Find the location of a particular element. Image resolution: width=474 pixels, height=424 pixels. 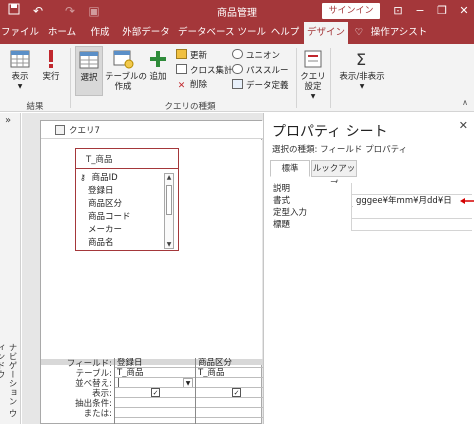

view-button: 表示 ▼ is located at coordinates (20, 70).